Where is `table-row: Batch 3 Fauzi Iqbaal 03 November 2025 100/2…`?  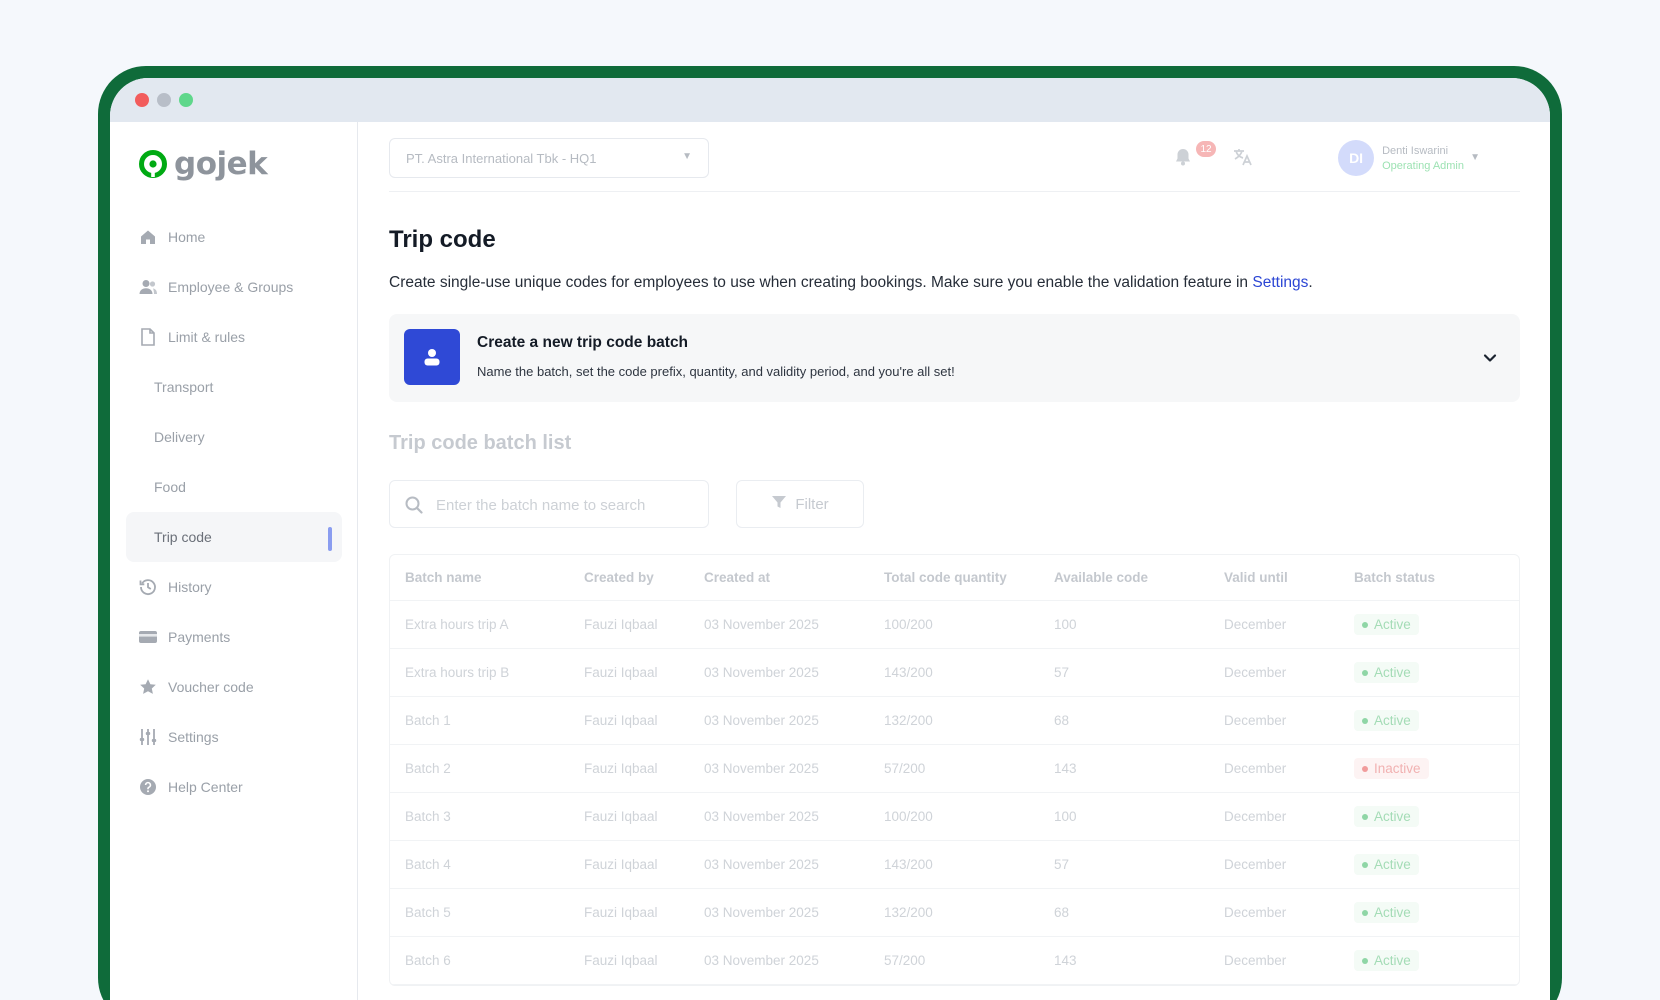 table-row: Batch 3 Fauzi Iqbaal 03 November 2025 100/2… is located at coordinates (954, 817).